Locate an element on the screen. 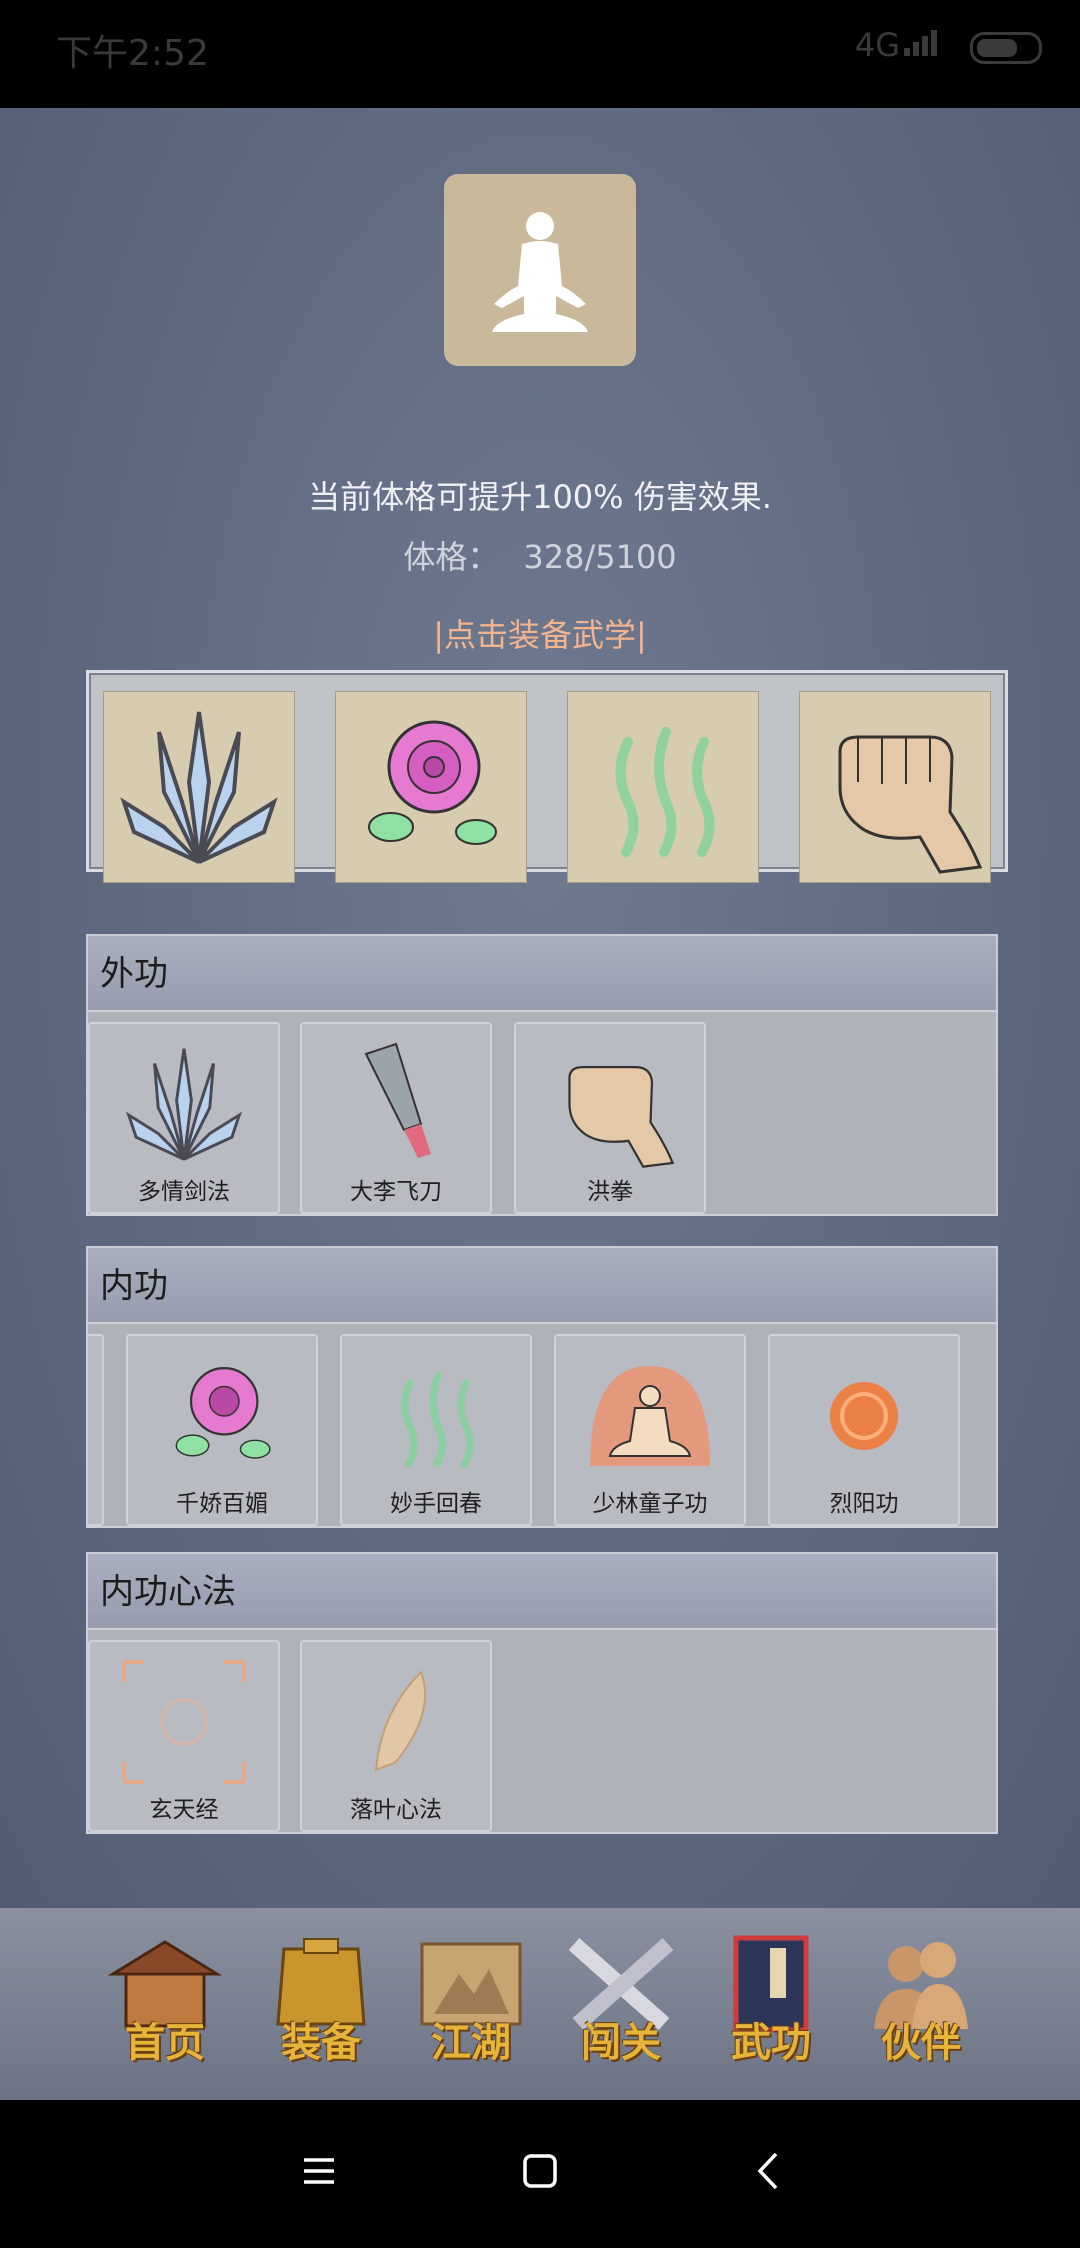  skill-card: 洪拳 is located at coordinates (610, 1118).